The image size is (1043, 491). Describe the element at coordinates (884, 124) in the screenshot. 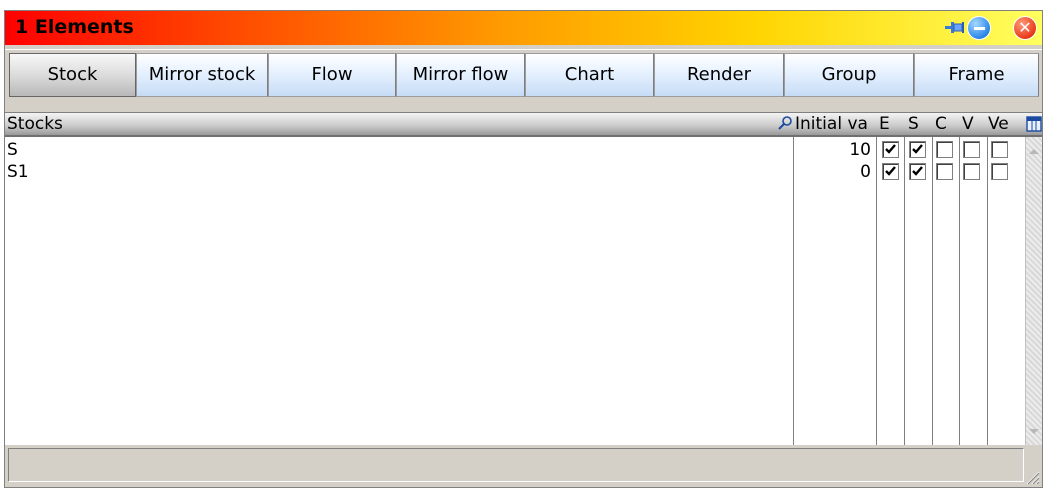

I see `column-header-e: E` at that location.